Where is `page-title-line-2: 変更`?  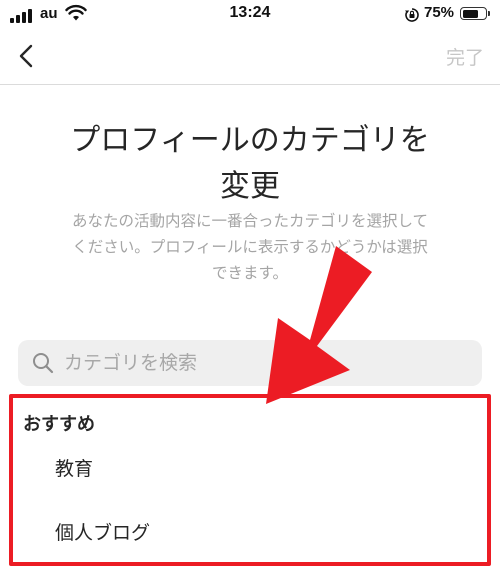 page-title-line-2: 変更 is located at coordinates (250, 186).